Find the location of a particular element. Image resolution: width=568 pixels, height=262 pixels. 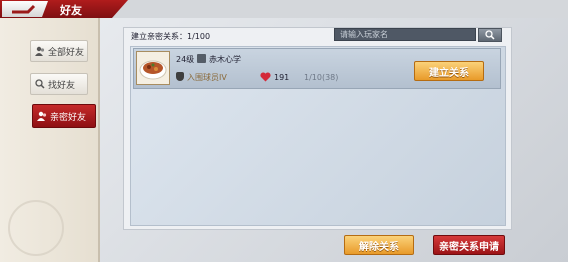

heart-count: 191 is located at coordinates (282, 77).